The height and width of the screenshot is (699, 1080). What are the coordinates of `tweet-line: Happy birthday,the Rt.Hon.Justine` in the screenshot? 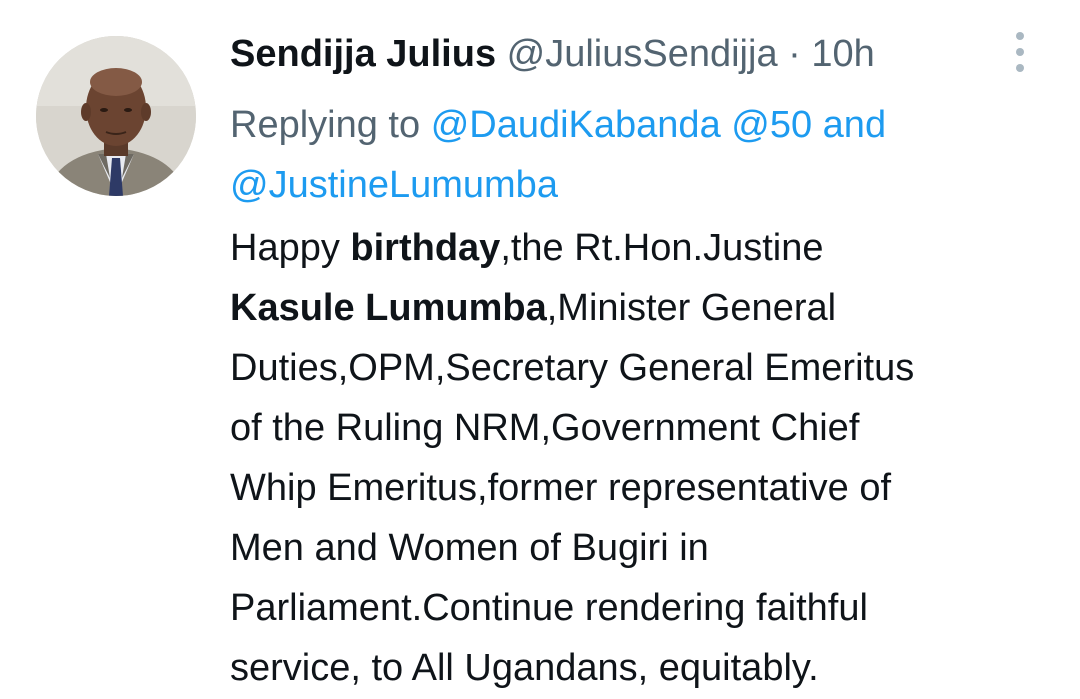 It's located at (645, 248).